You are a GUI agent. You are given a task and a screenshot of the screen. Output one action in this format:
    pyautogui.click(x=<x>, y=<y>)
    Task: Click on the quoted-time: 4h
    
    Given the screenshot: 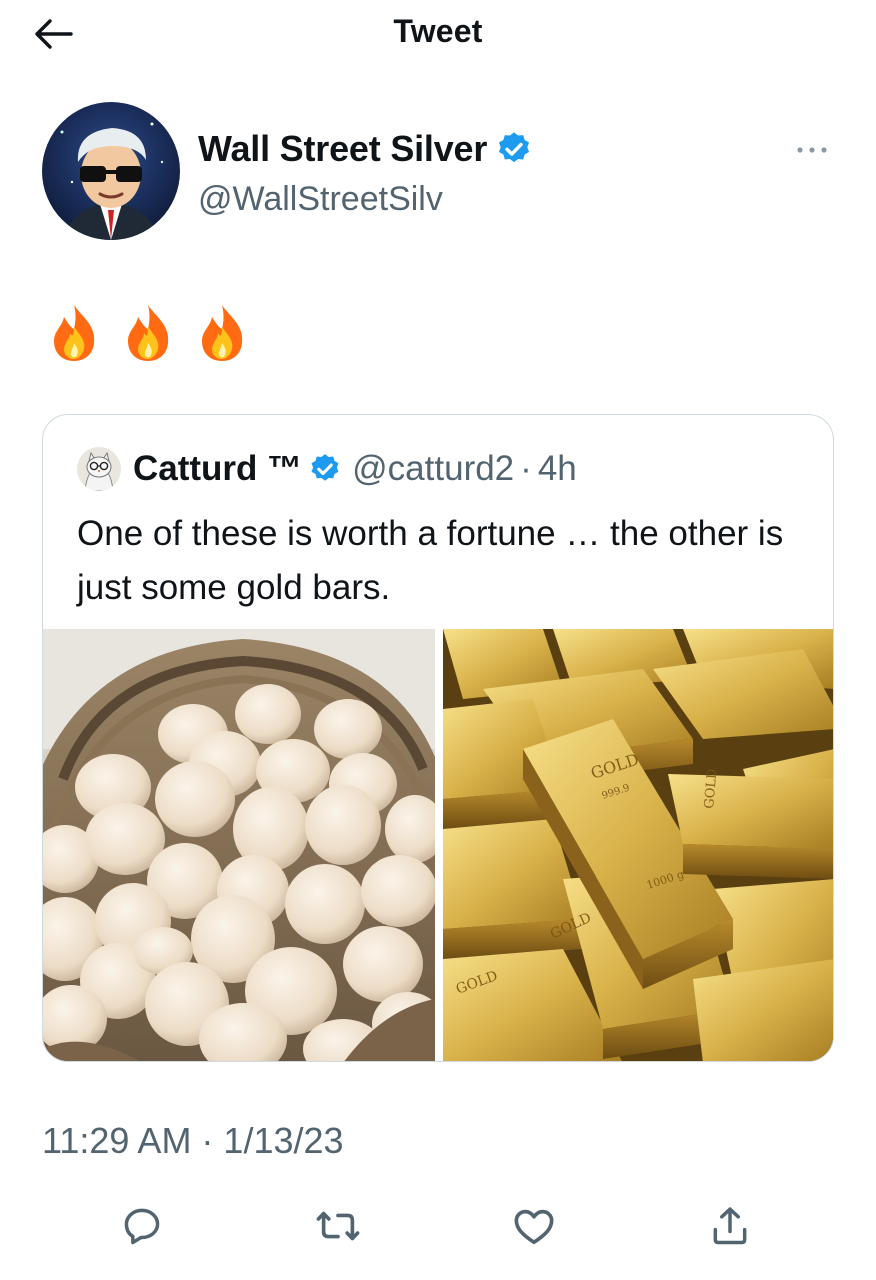 What is the action you would take?
    pyautogui.click(x=557, y=469)
    